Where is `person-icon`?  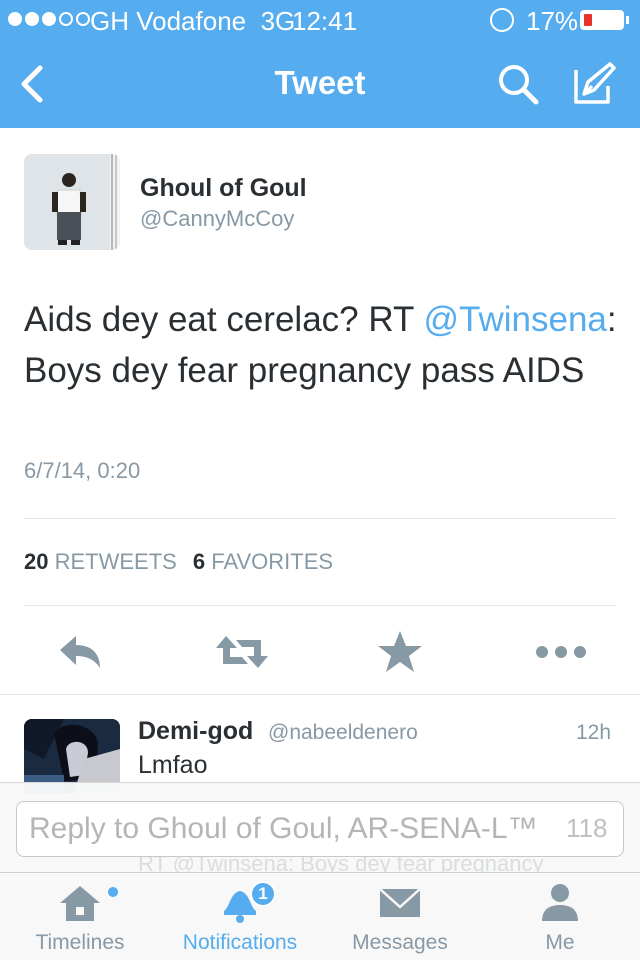
person-icon is located at coordinates (560, 902).